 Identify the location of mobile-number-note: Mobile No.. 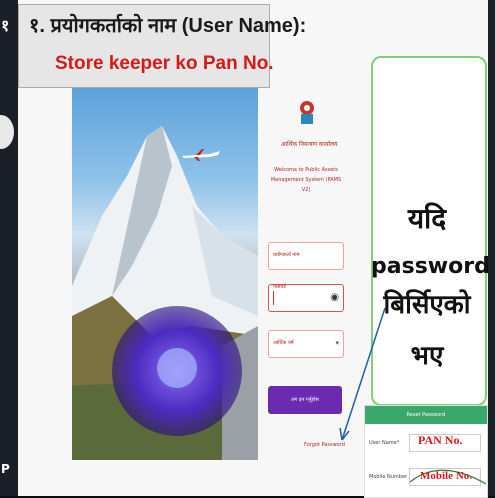
(446, 476).